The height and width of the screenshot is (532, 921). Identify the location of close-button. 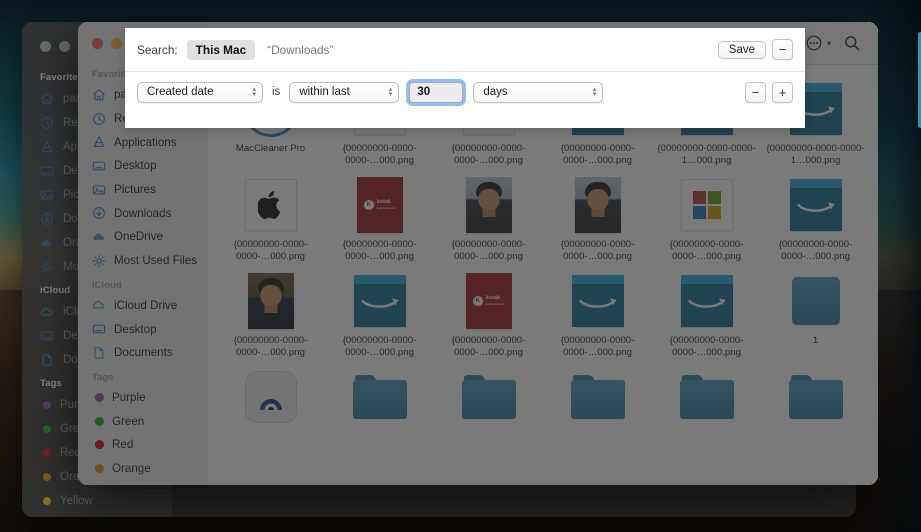
(97, 43).